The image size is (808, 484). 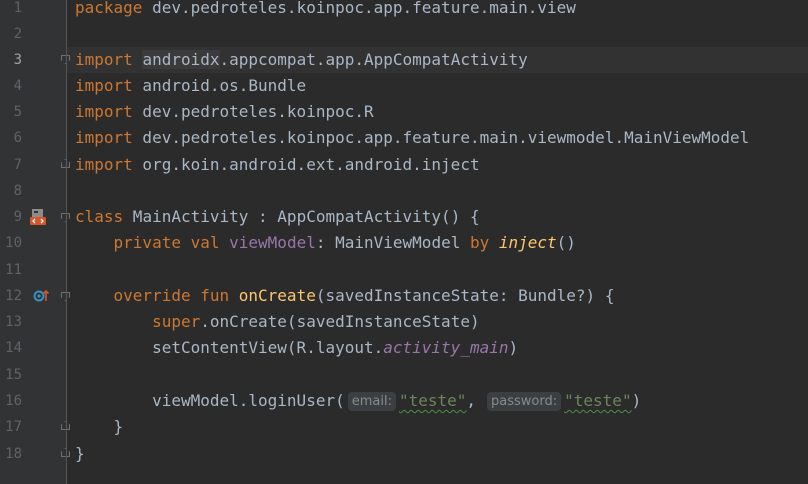 What do you see at coordinates (181, 59) in the screenshot?
I see `highlighted-identifier: androidx` at bounding box center [181, 59].